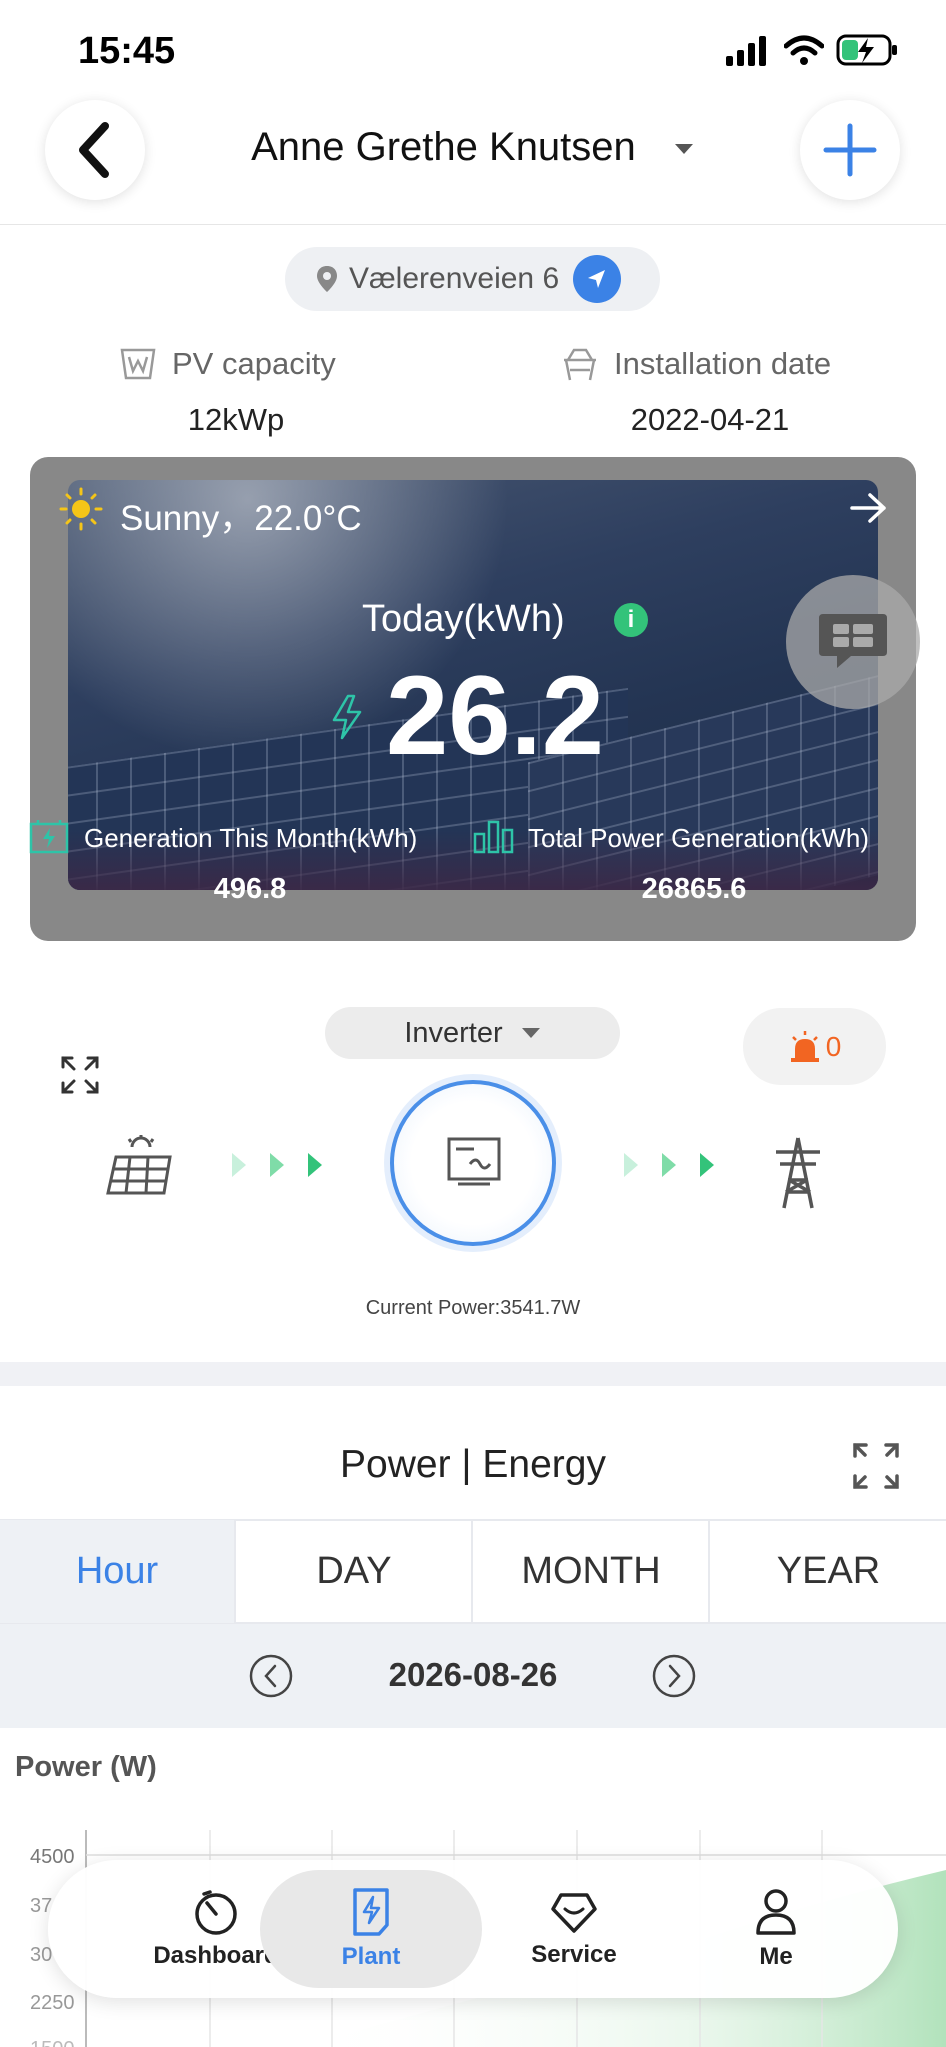 This screenshot has height=2047, width=946. What do you see at coordinates (828, 1571) in the screenshot?
I see `tab-year: YEAR` at bounding box center [828, 1571].